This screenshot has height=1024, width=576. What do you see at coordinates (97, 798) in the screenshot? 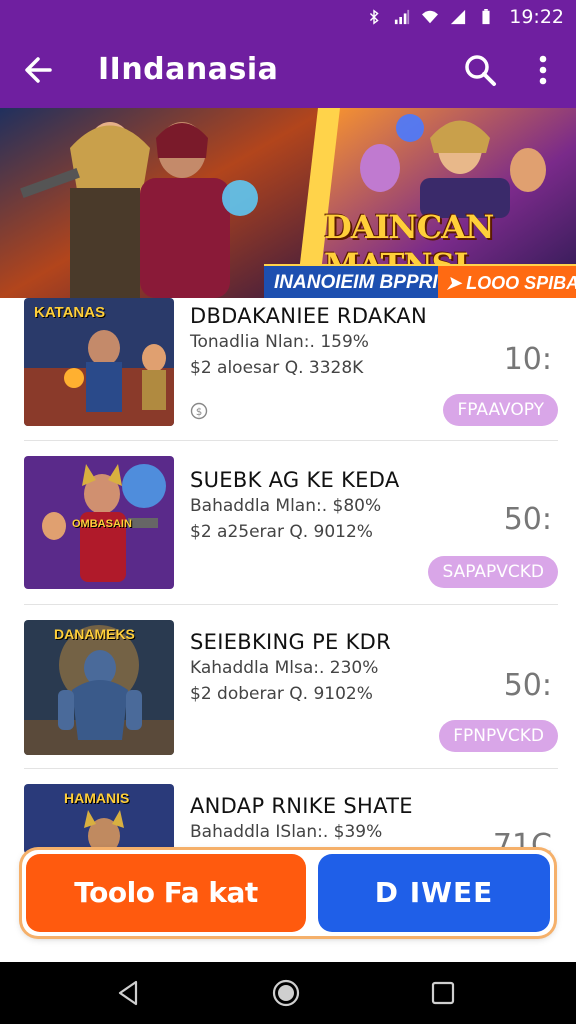
I see `thumbnail-label: HAMANIS` at bounding box center [97, 798].